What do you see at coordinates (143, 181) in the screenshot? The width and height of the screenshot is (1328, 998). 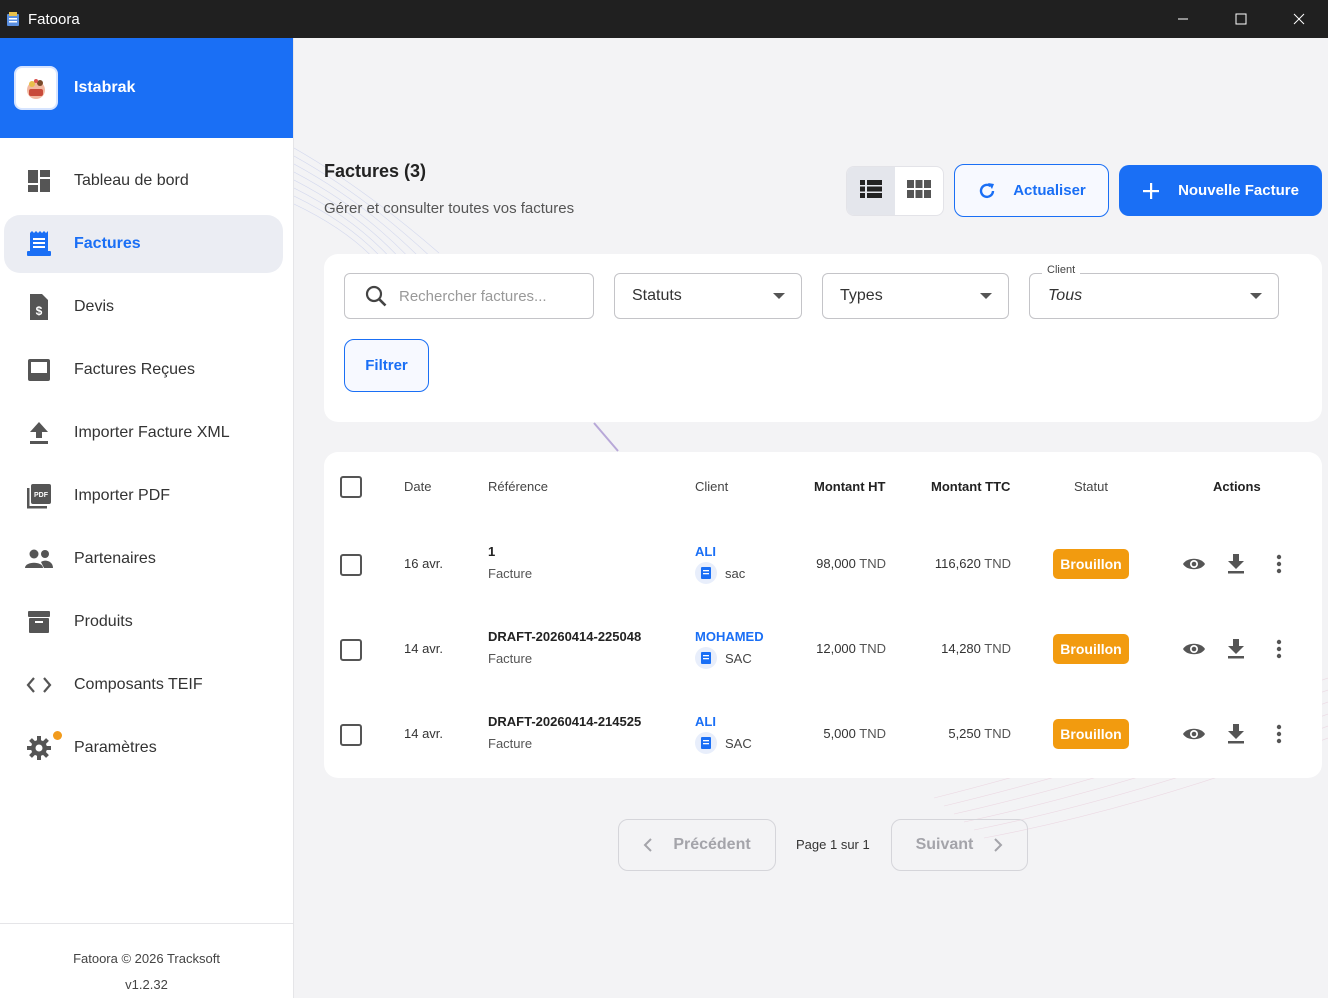 I see `sidebar-item-tableau-de-bord: Tableau de bord` at bounding box center [143, 181].